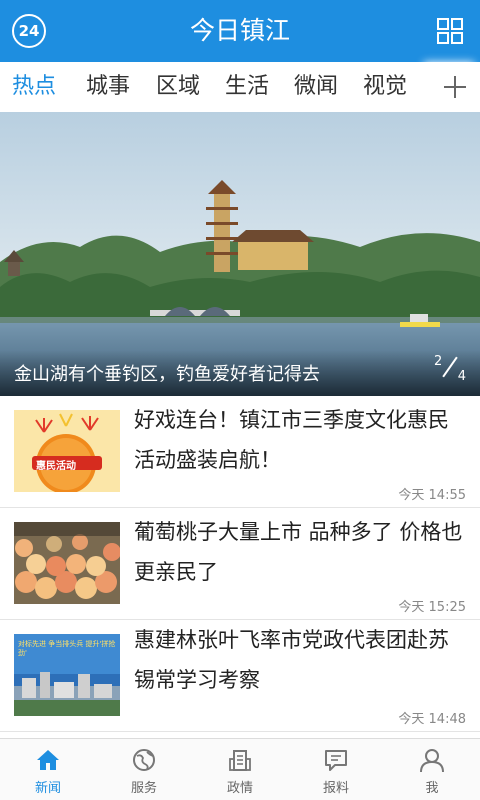 This screenshot has height=800, width=480. Describe the element at coordinates (316, 87) in the screenshot. I see `tab-micro-news: 微闻` at that location.